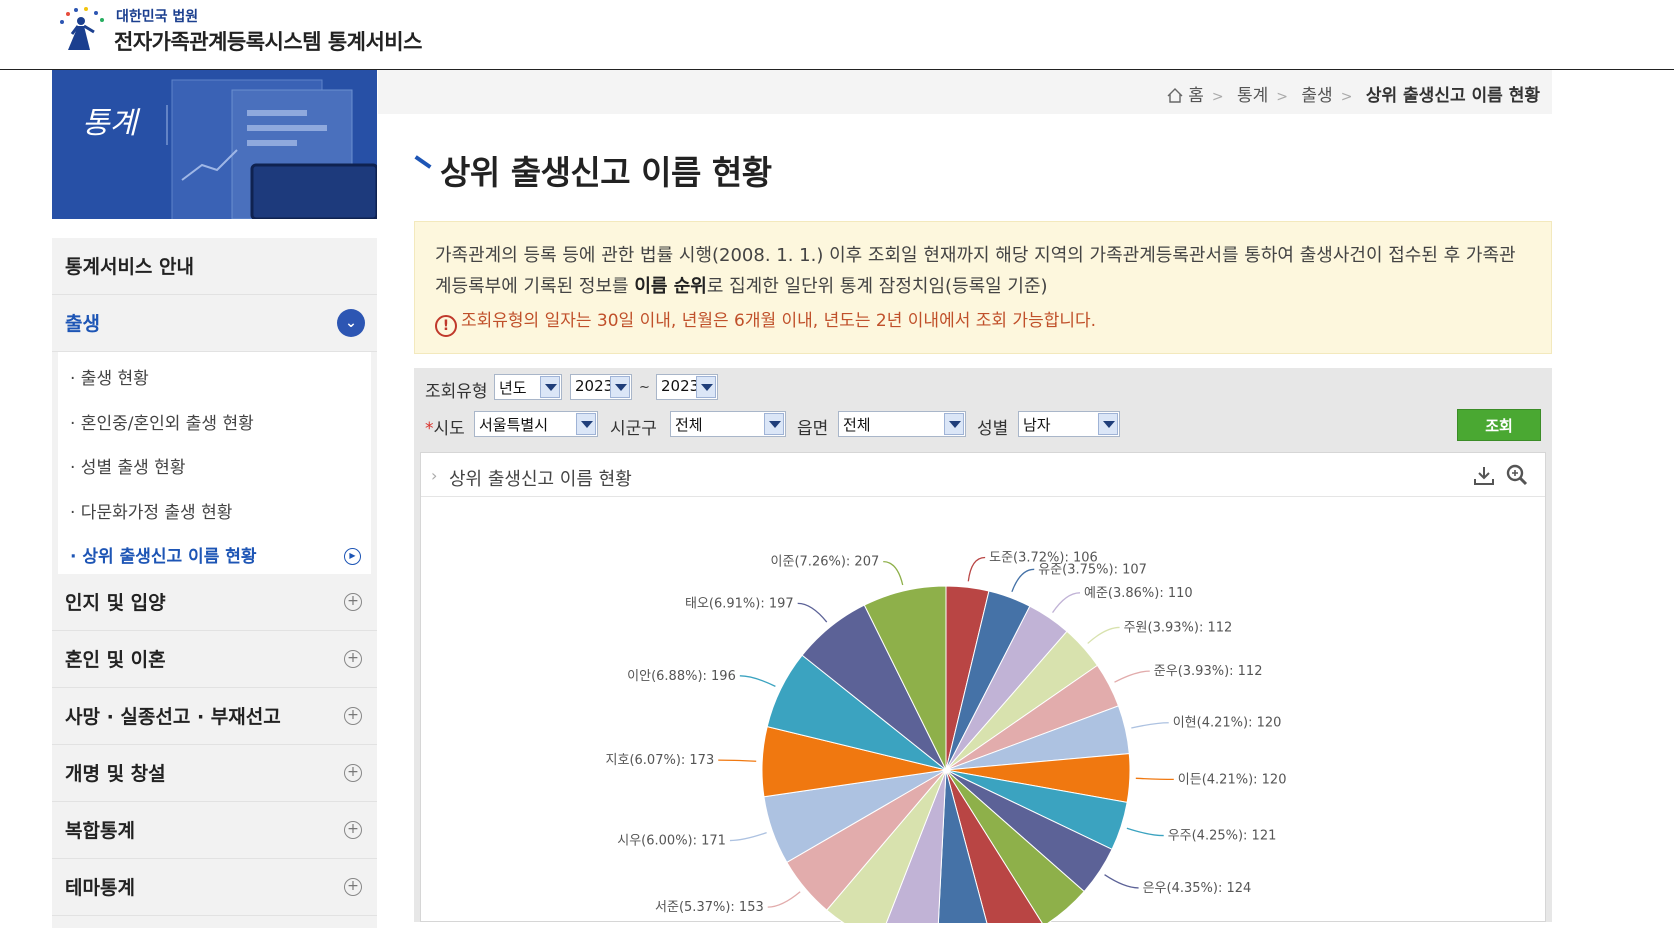  I want to click on sidebar-item-label: 통계서비스 안내, so click(129, 267).